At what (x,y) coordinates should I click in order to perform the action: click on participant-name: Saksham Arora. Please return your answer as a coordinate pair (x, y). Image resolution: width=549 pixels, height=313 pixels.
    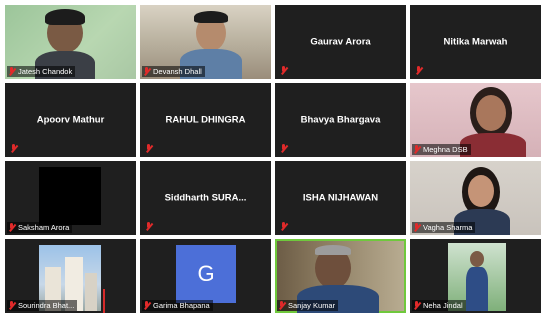
    Looking at the image, I should click on (44, 227).